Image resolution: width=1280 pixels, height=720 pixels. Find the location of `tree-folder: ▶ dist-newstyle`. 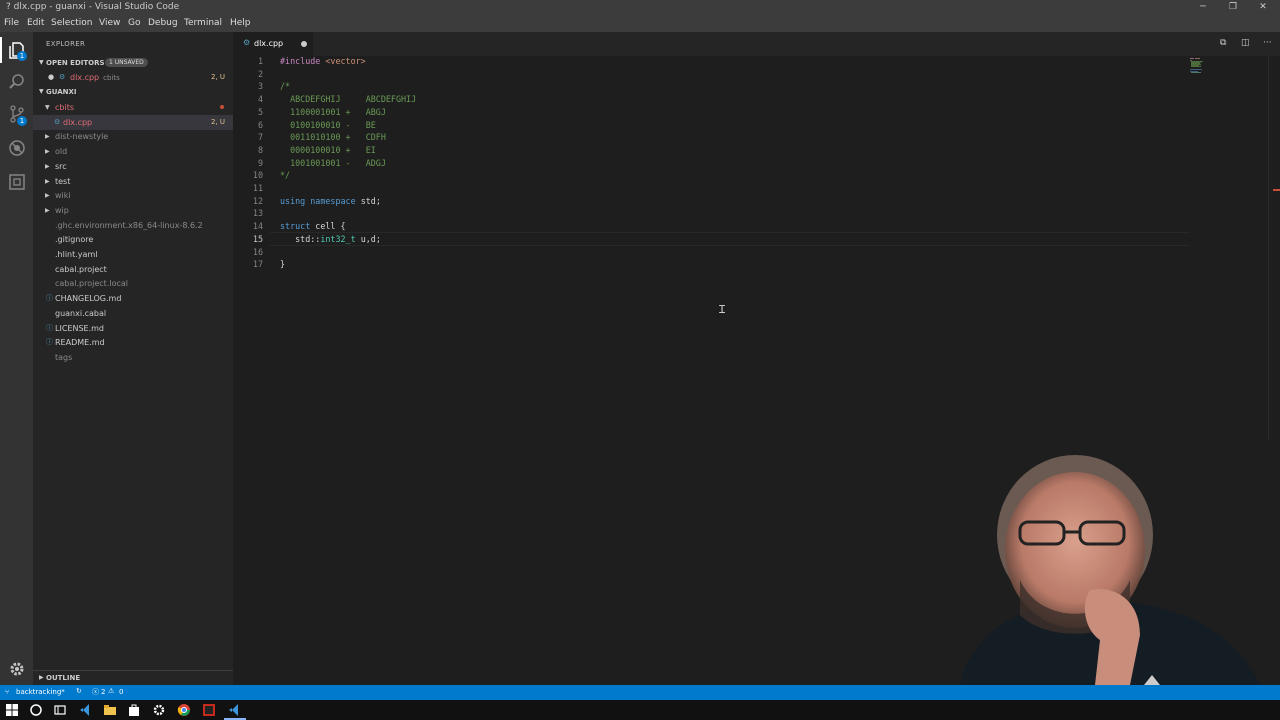

tree-folder: ▶ dist-newstyle is located at coordinates (133, 136).